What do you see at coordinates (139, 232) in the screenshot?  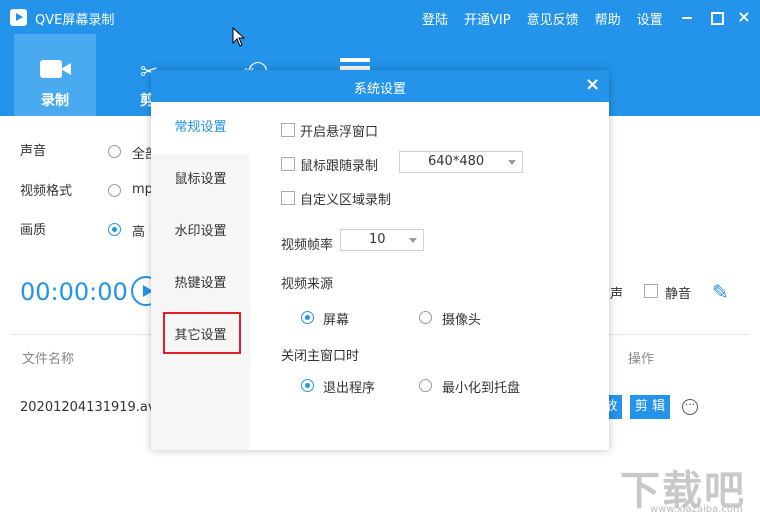 I see `quality-high-text: 高` at bounding box center [139, 232].